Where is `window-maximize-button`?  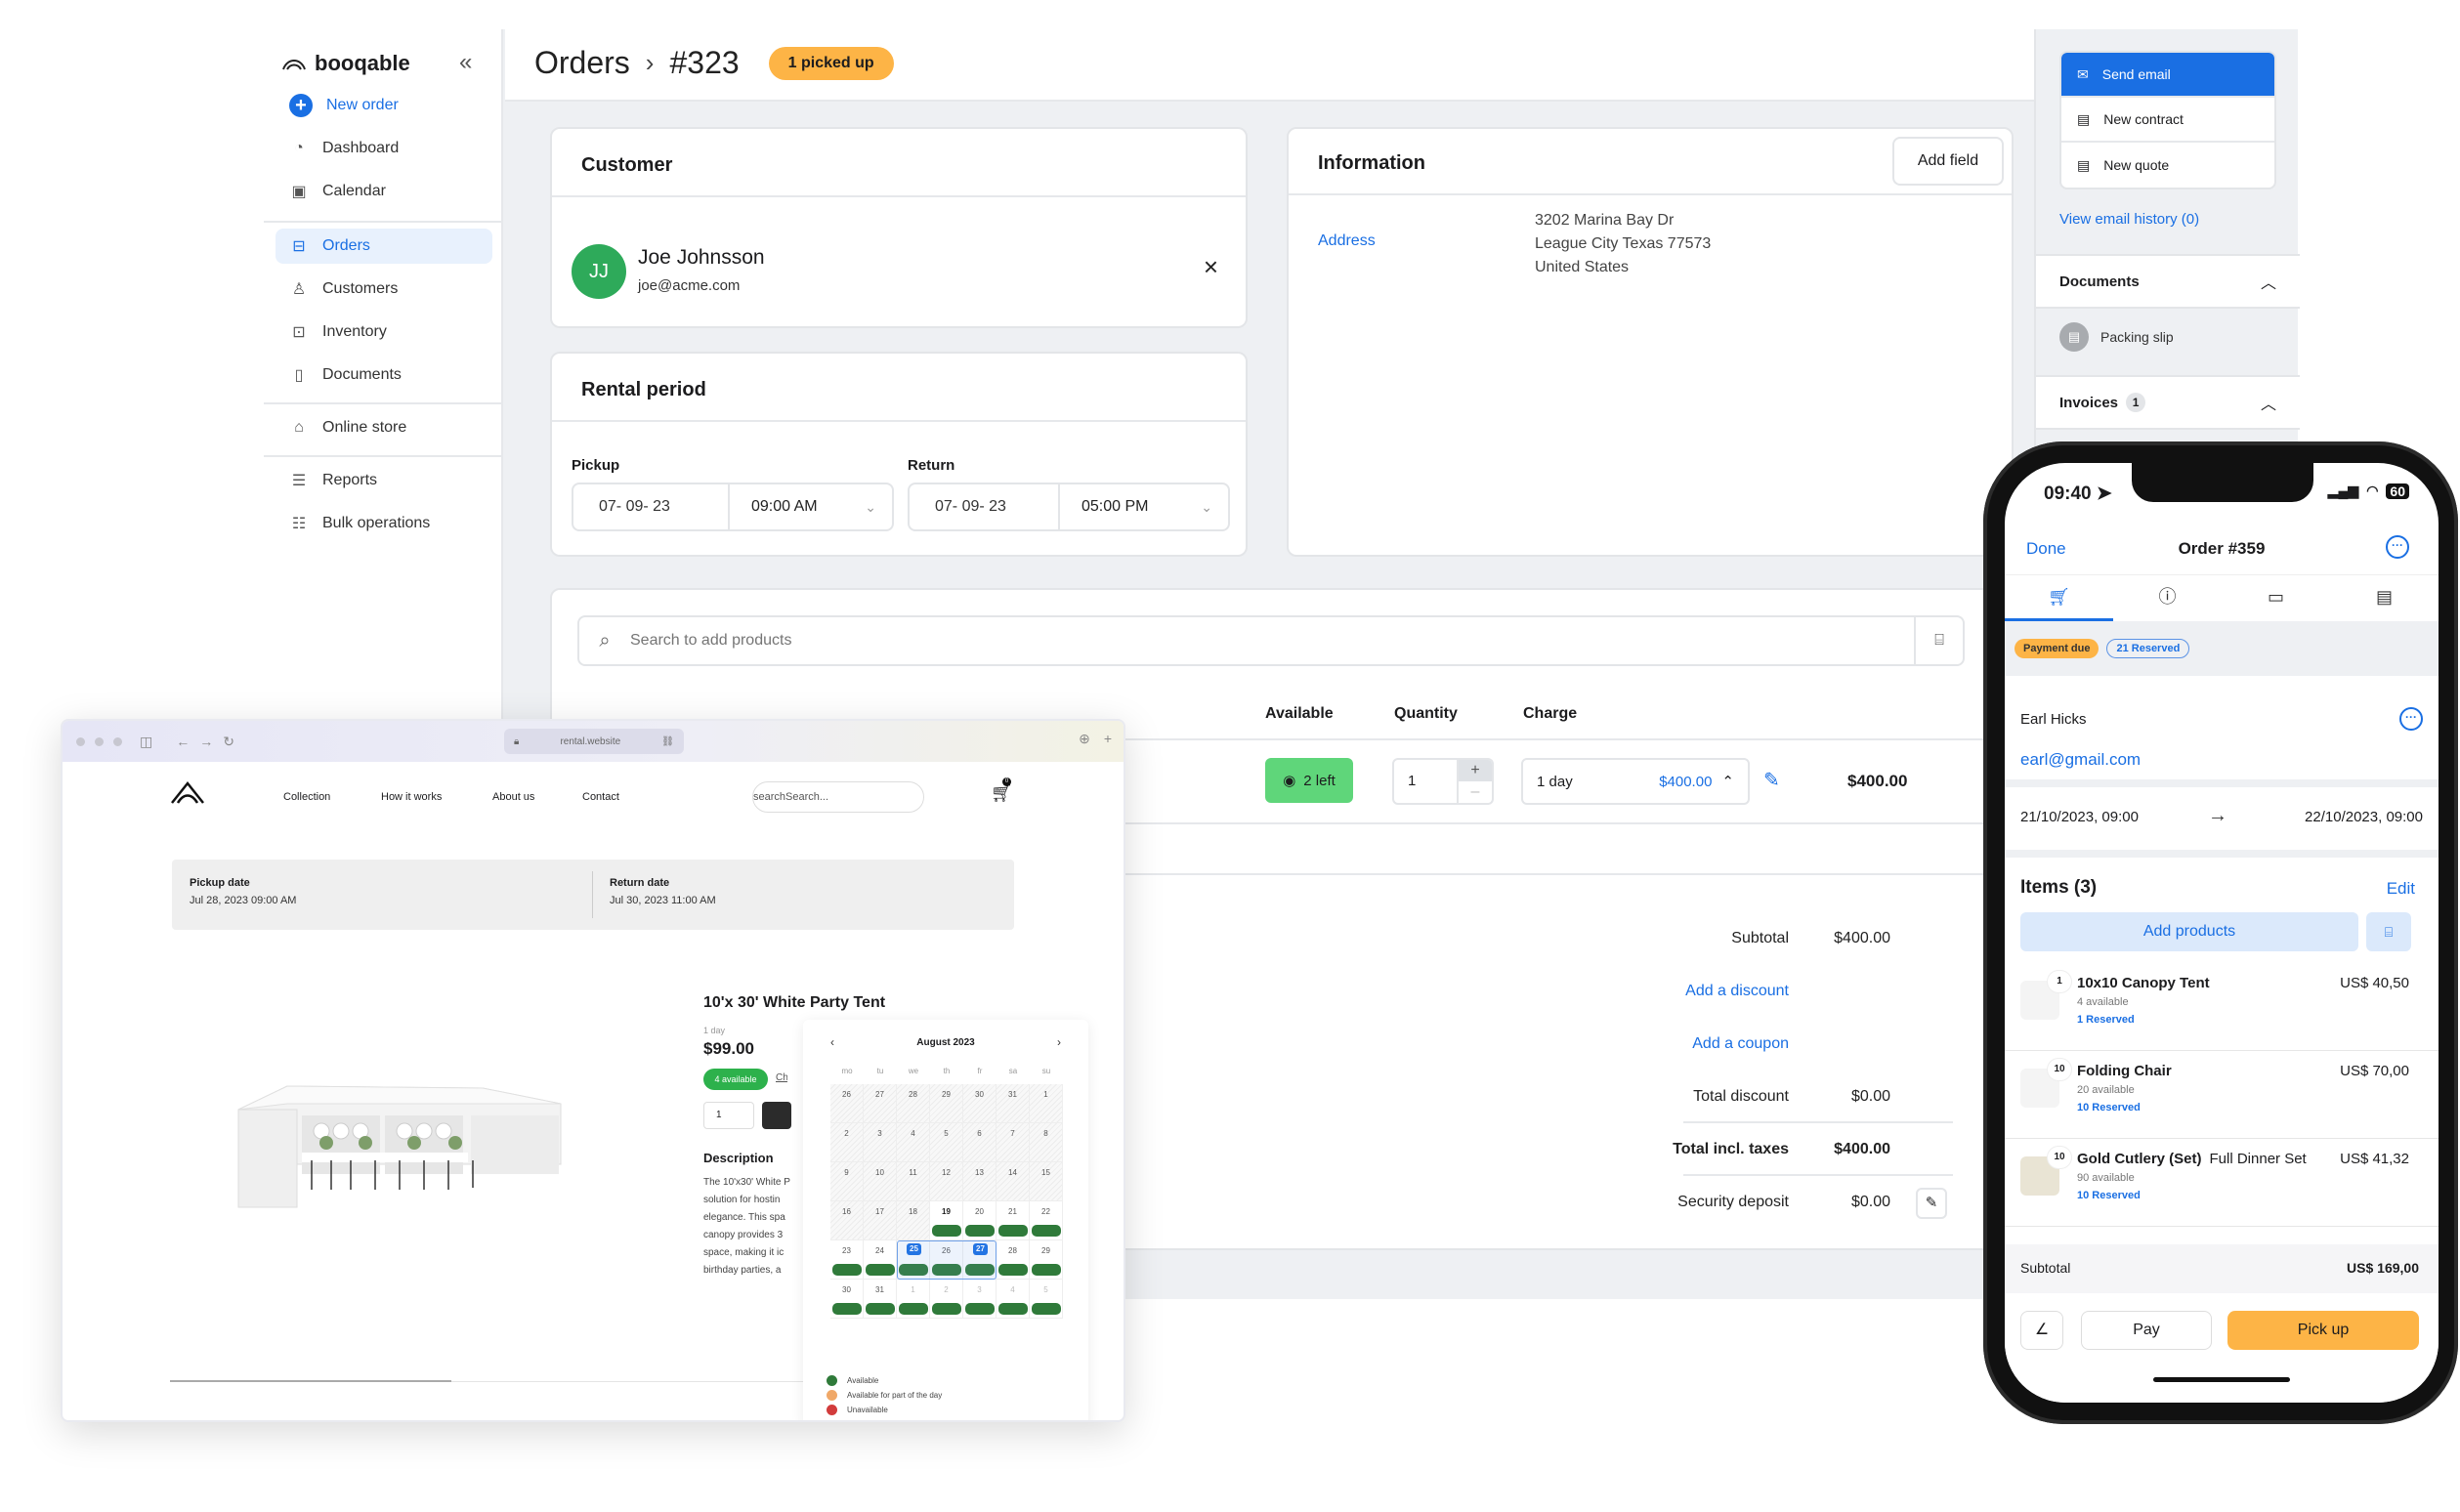 window-maximize-button is located at coordinates (117, 741).